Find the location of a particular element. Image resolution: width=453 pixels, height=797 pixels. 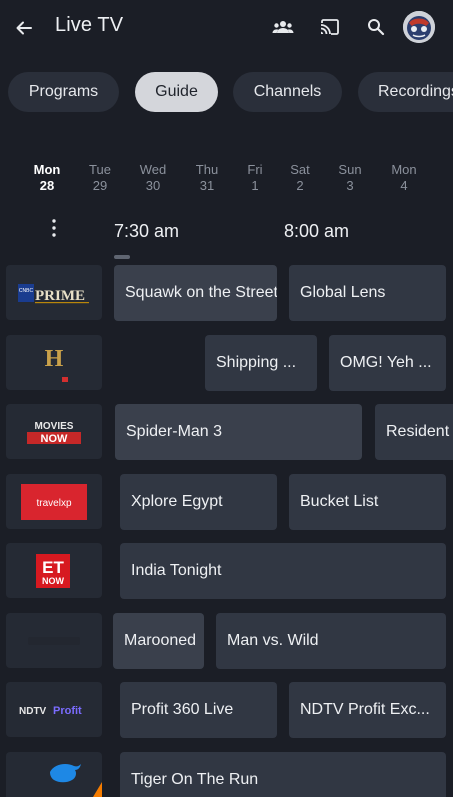

program-cell: Resident Evil is located at coordinates (414, 432).